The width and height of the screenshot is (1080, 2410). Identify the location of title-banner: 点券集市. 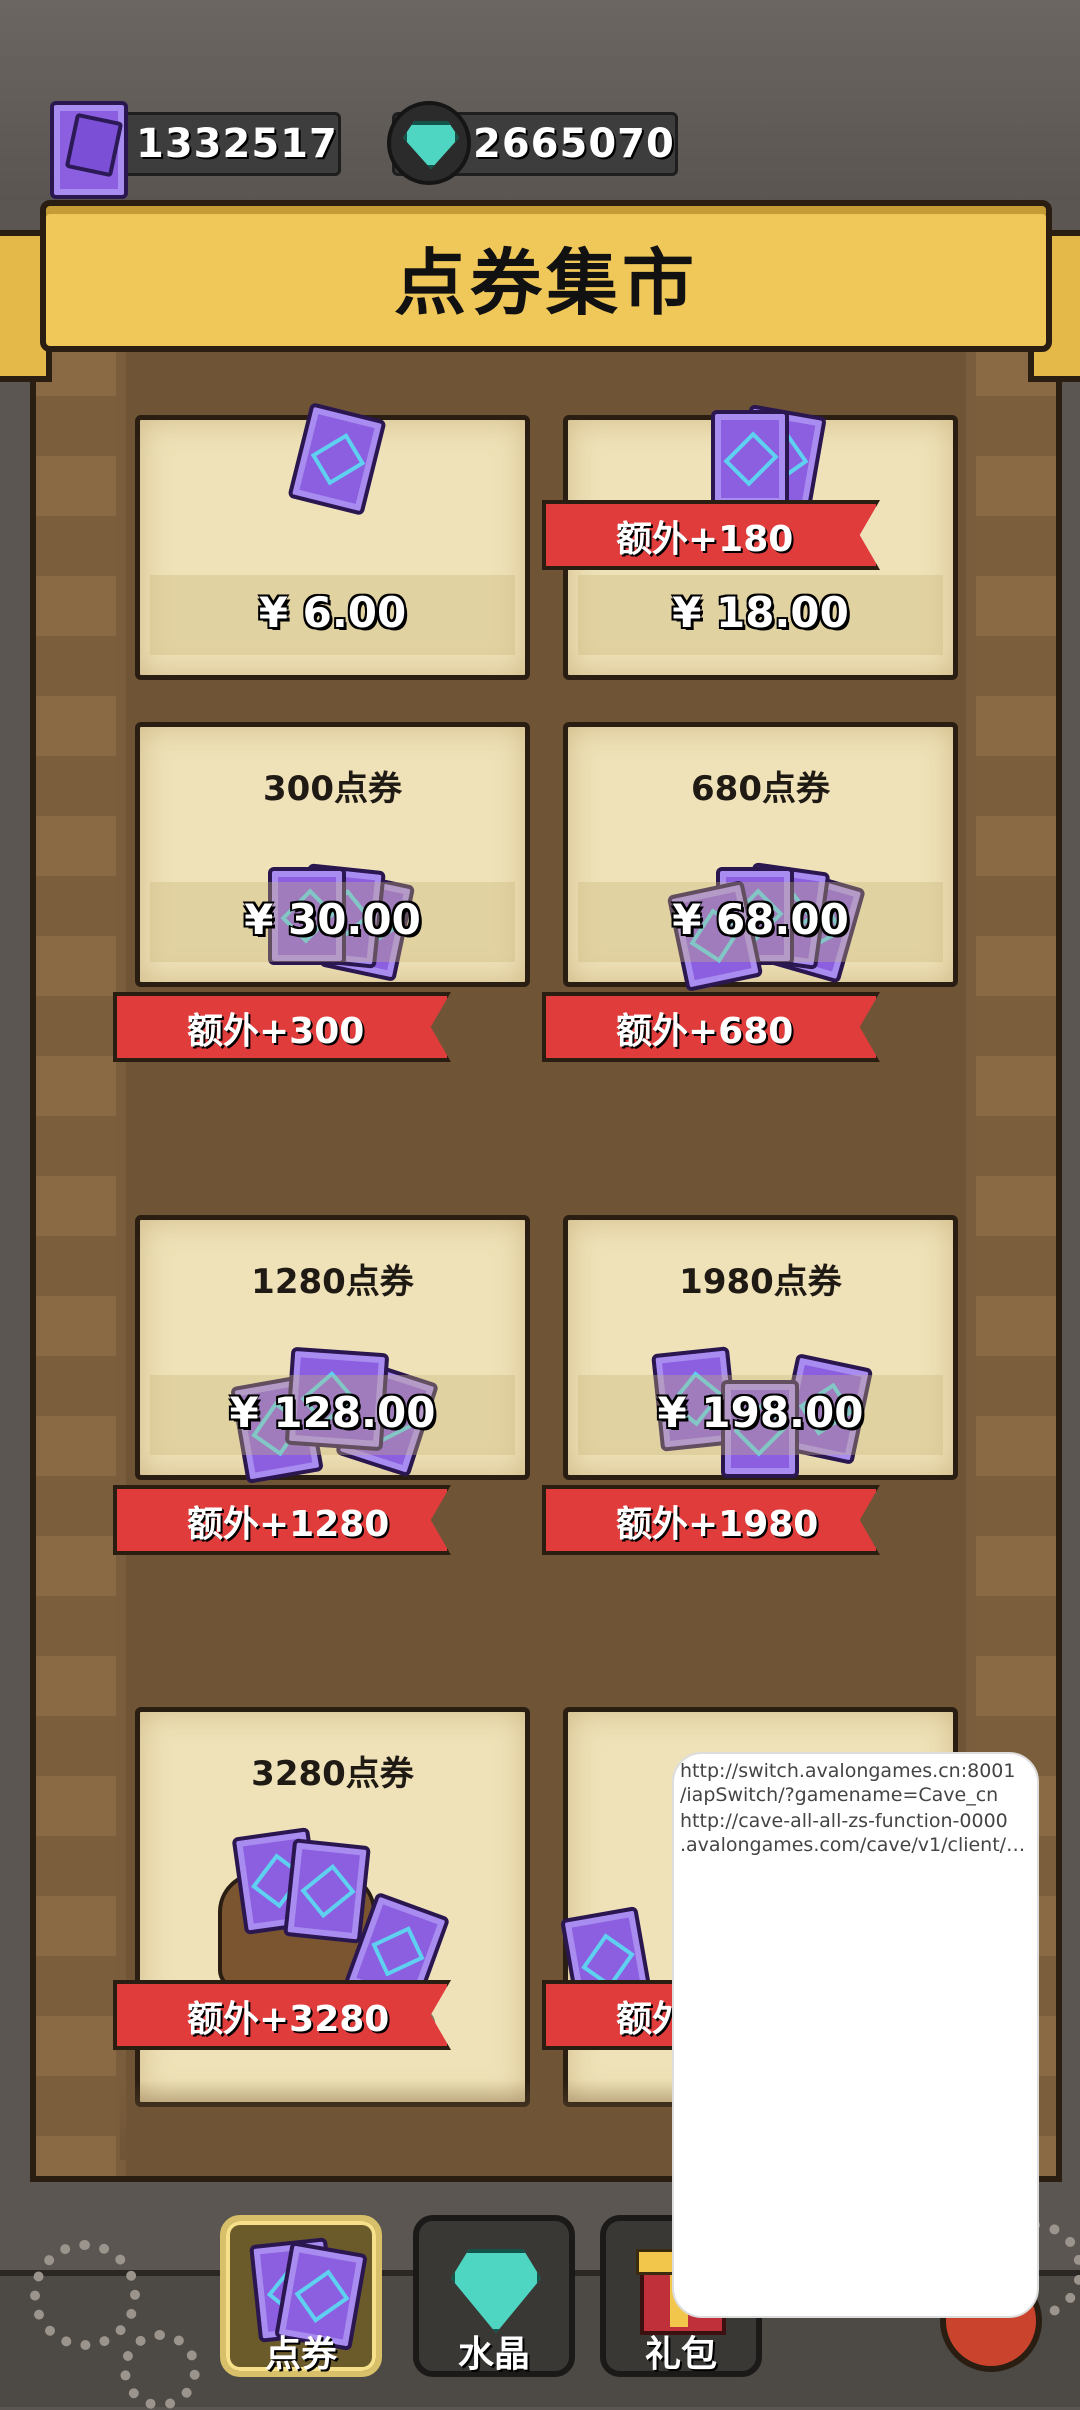
(546, 276).